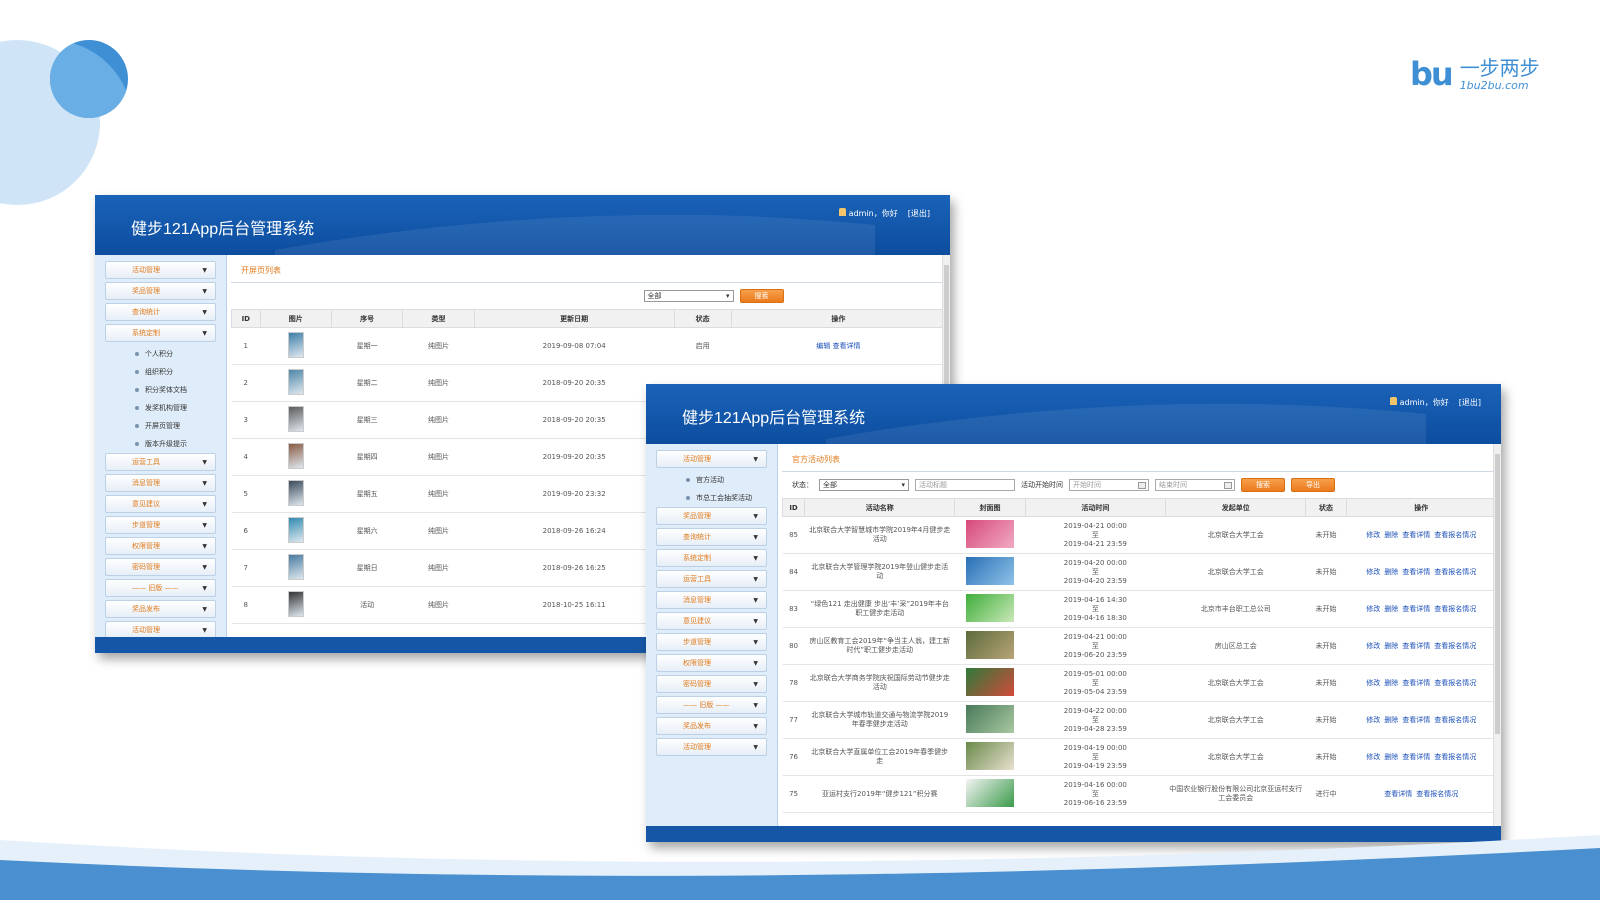 This screenshot has height=900, width=1600. Describe the element at coordinates (160, 333) in the screenshot. I see `sidebar-menu-item: 系统定制 ▼` at that location.